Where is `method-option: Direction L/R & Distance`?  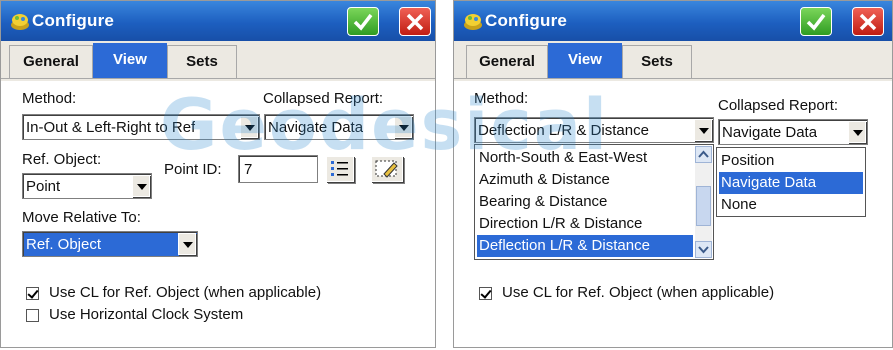
method-option: Direction L/R & Distance is located at coordinates (585, 224).